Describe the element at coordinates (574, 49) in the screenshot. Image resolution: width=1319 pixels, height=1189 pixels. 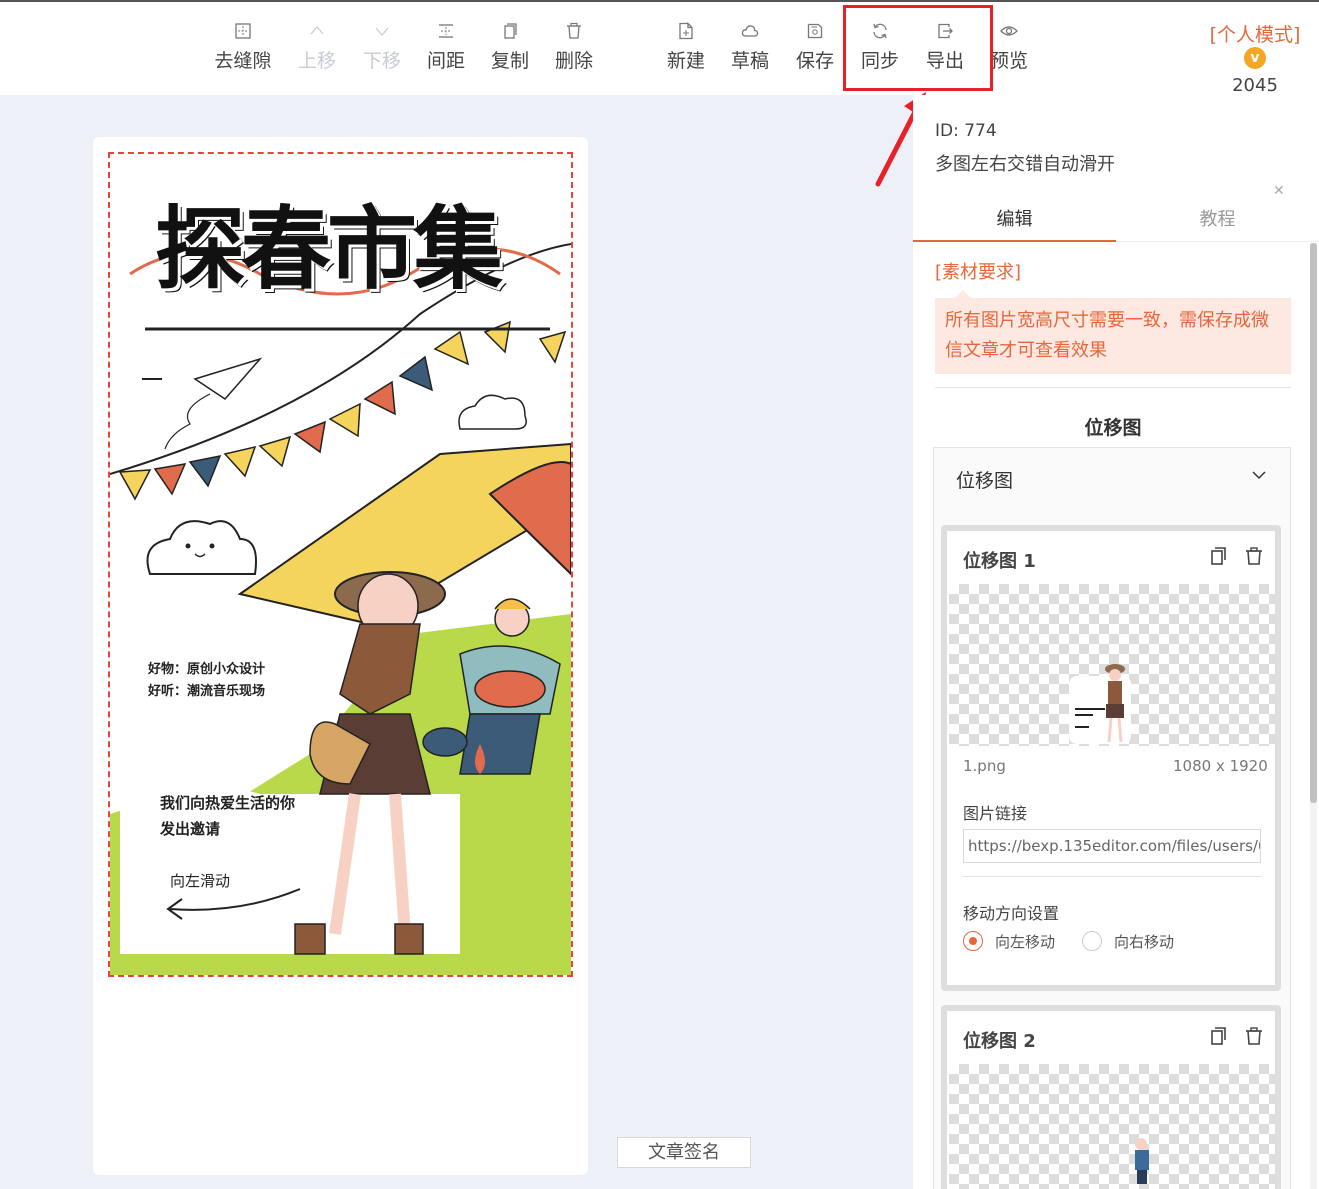
I see `delete-button: 删除` at that location.